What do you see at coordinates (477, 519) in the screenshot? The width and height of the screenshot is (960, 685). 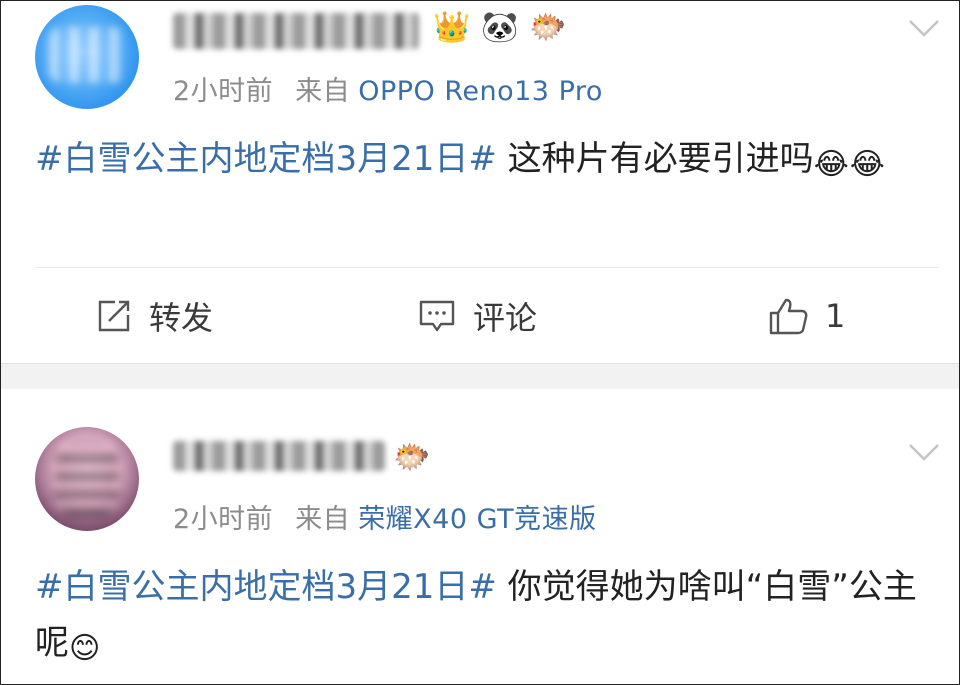 I see `source-device-link: 荣耀X40 GT竞速版` at bounding box center [477, 519].